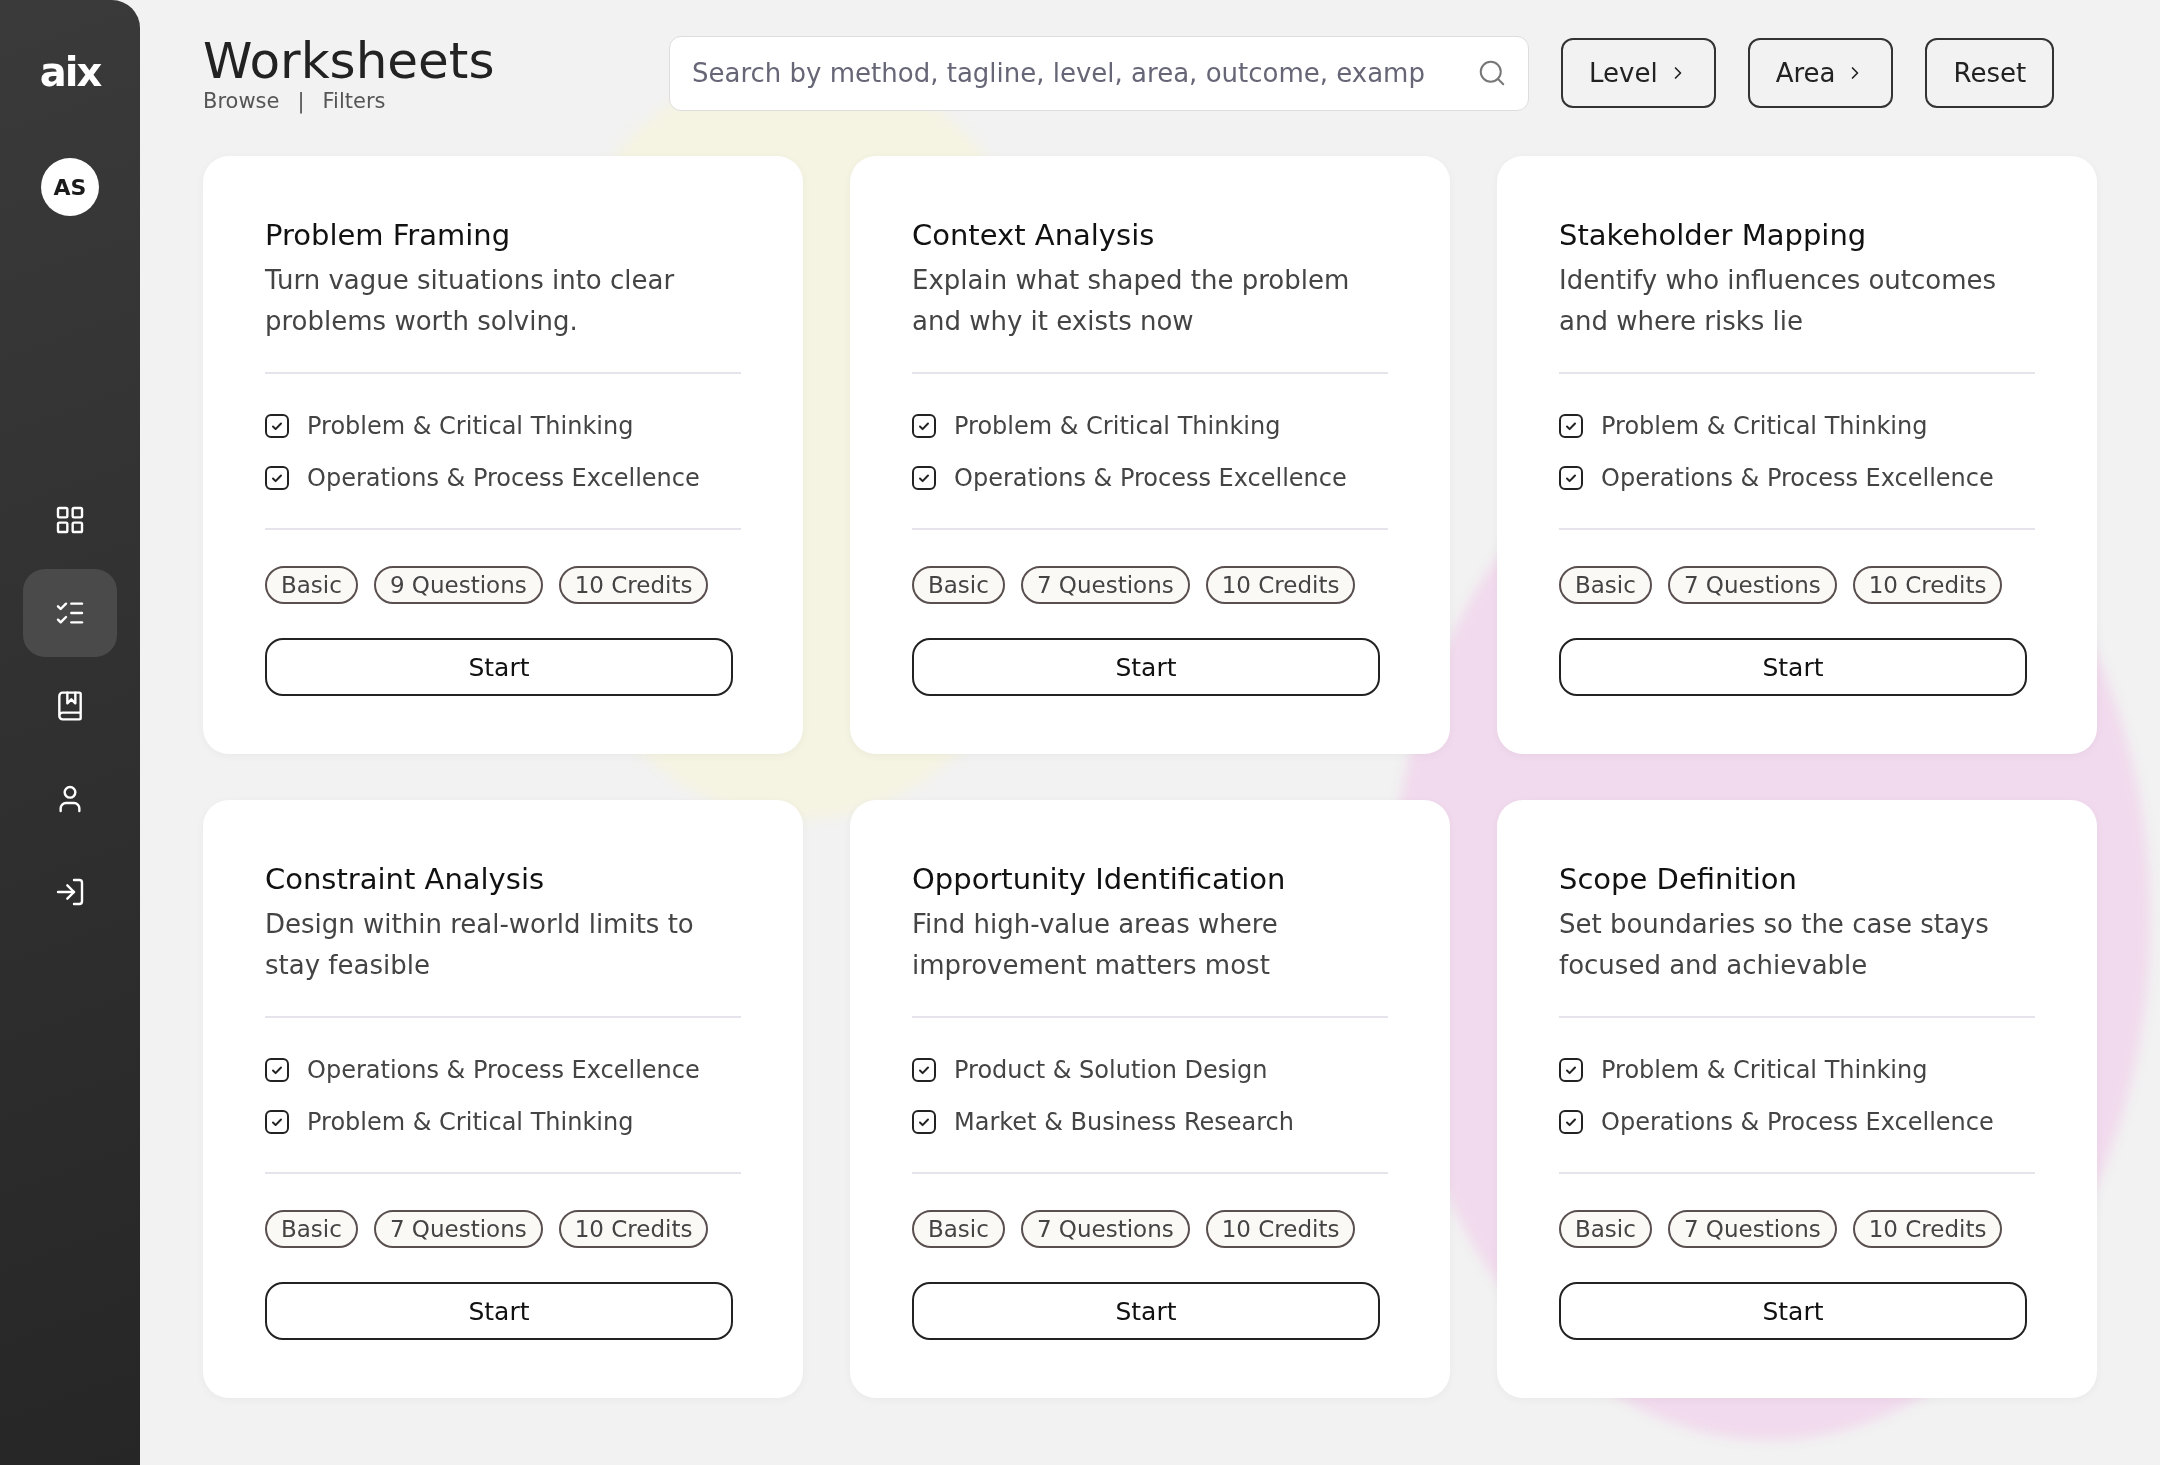 This screenshot has width=2160, height=1465. Describe the element at coordinates (70, 892) in the screenshot. I see `logout-icon` at that location.